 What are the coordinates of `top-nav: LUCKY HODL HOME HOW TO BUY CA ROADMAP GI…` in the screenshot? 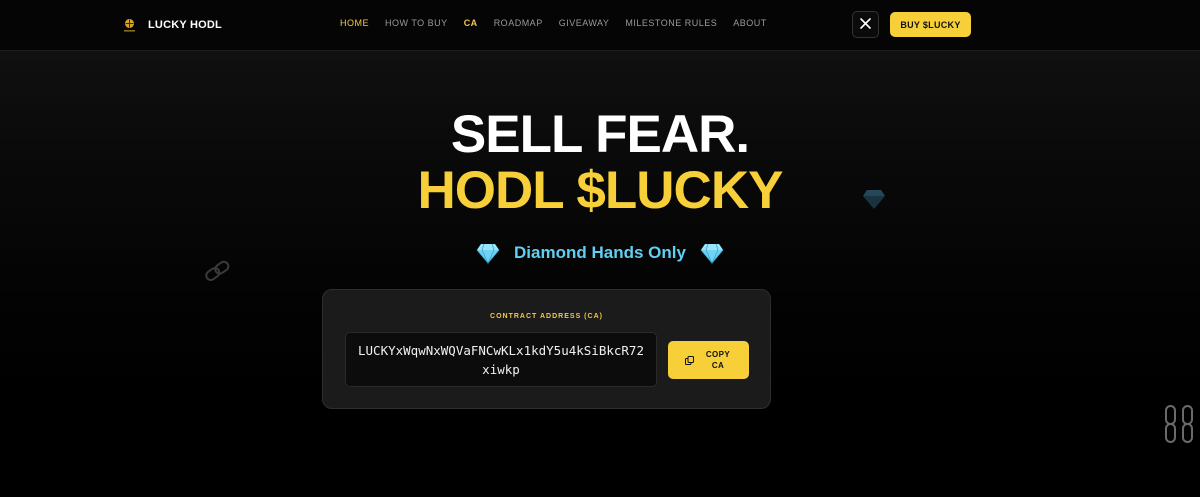 It's located at (600, 25).